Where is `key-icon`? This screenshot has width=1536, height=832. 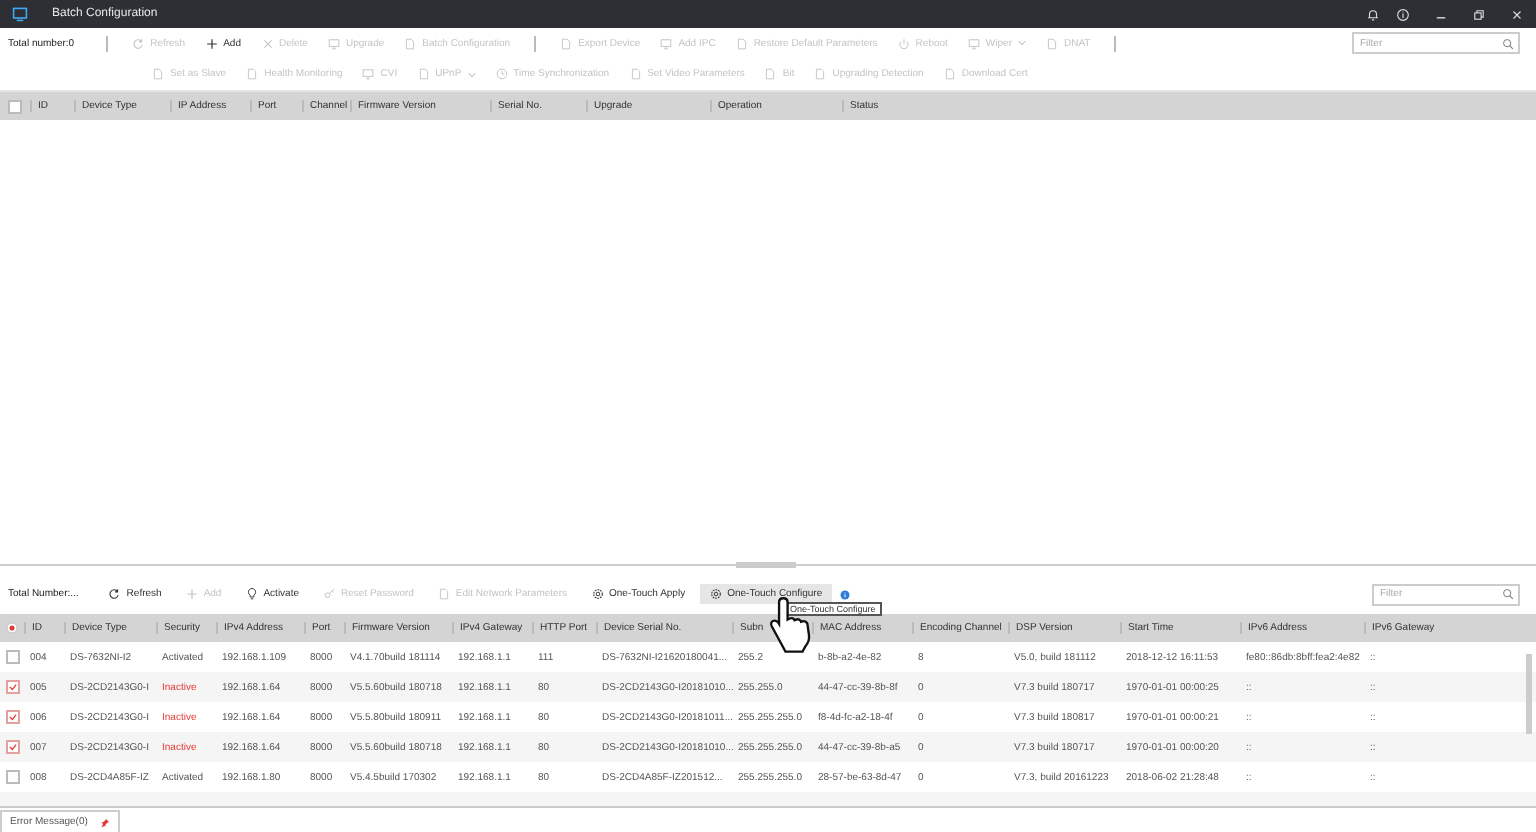
key-icon is located at coordinates (329, 594).